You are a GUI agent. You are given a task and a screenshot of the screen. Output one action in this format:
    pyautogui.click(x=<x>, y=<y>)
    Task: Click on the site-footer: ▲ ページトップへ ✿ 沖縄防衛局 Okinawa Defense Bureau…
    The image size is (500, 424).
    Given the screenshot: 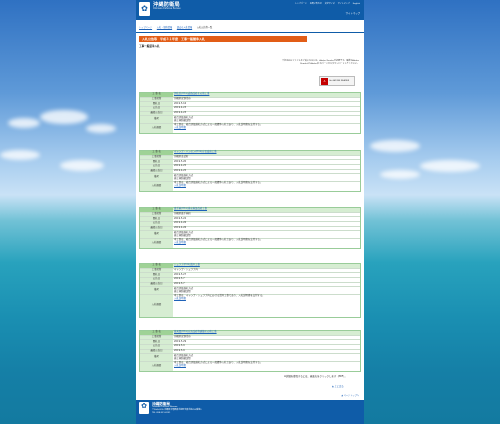 What is the action you would take?
    pyautogui.click(x=250, y=409)
    